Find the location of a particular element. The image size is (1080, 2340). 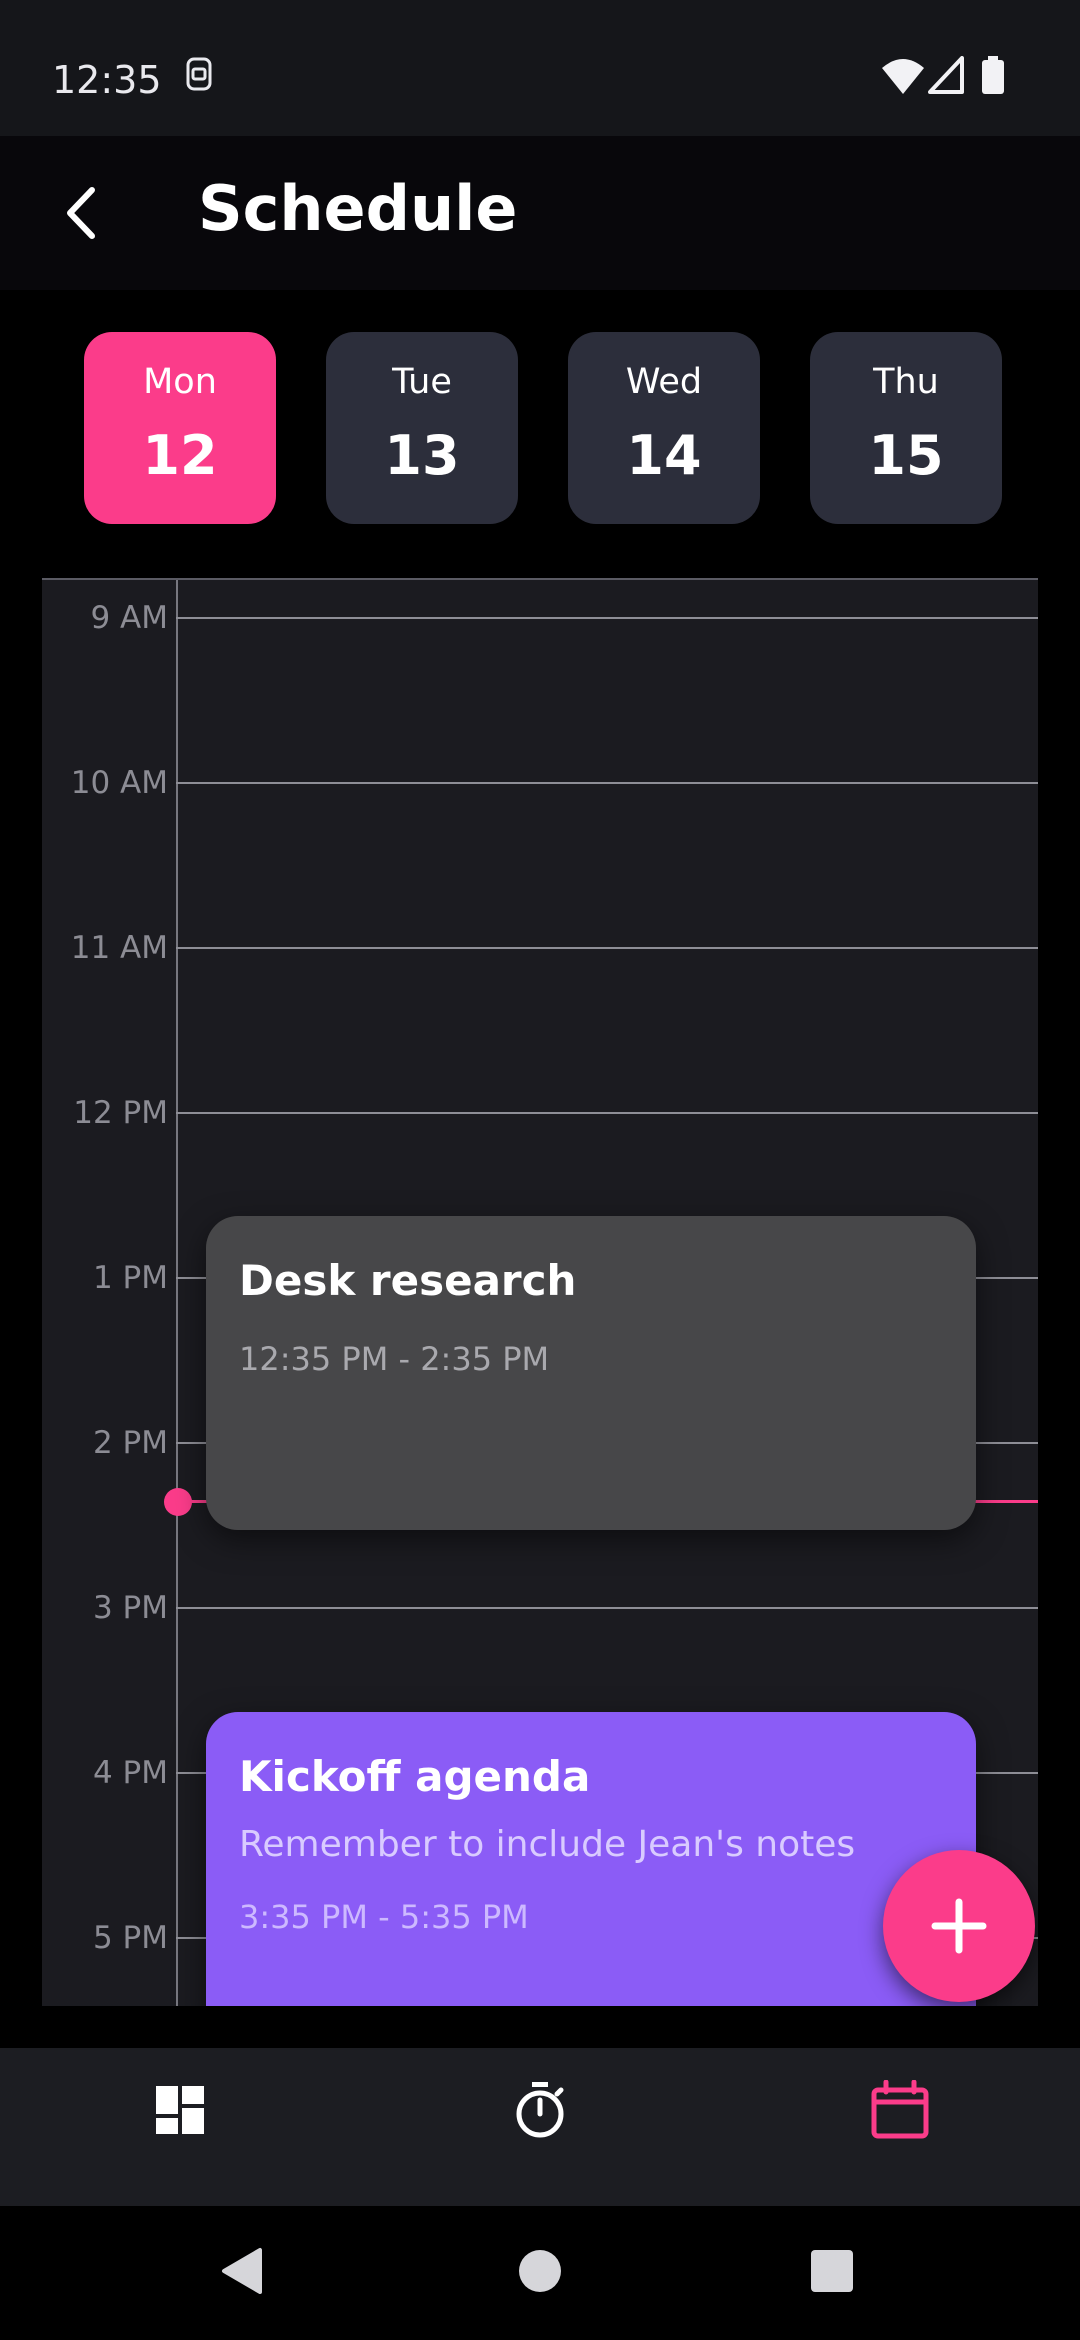

timeline-bottom-edge is located at coordinates (540, 2027).